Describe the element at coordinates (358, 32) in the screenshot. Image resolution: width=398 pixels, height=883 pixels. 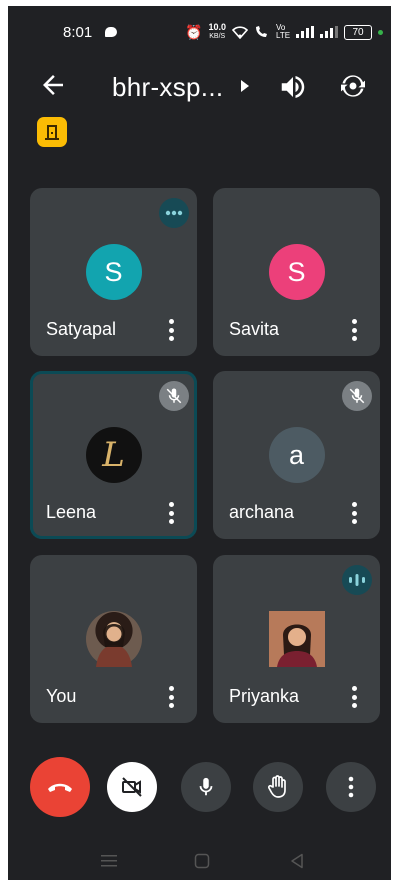
I see `battery-level: 70` at that location.